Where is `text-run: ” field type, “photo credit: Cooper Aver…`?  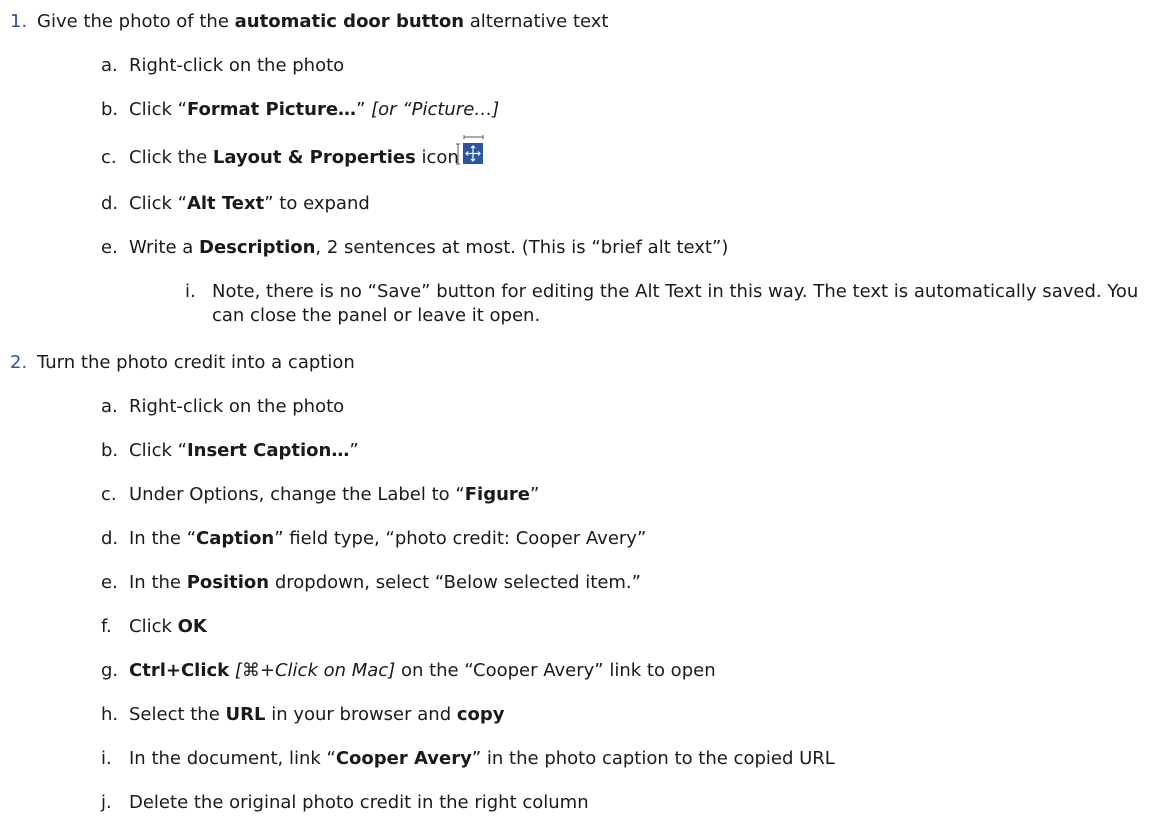
text-run: ” field type, “photo credit: Cooper Aver… is located at coordinates (460, 538).